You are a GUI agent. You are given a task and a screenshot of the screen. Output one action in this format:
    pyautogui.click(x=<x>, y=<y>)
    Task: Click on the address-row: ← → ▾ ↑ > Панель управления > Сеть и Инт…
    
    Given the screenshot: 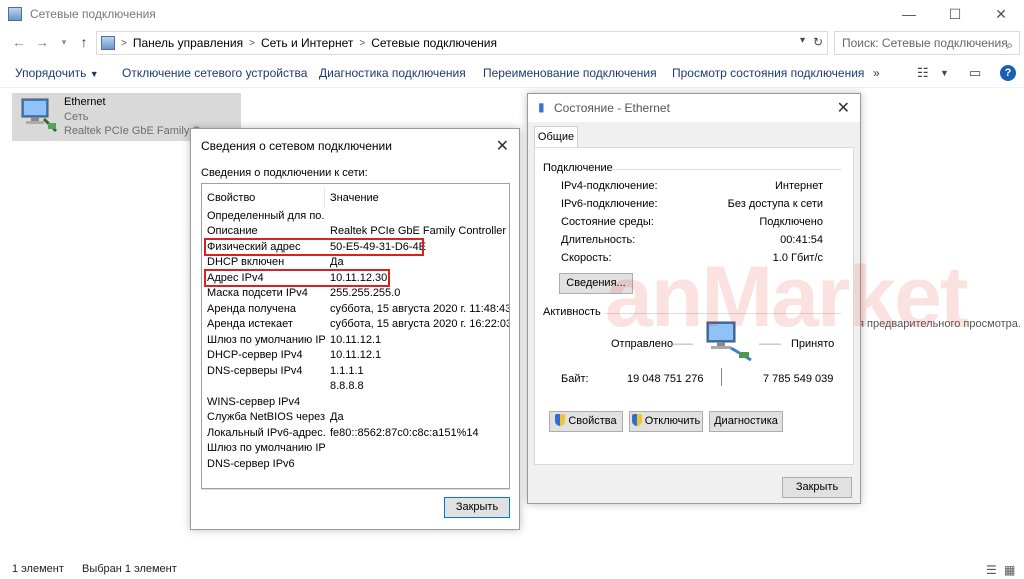 What is the action you would take?
    pyautogui.click(x=512, y=43)
    